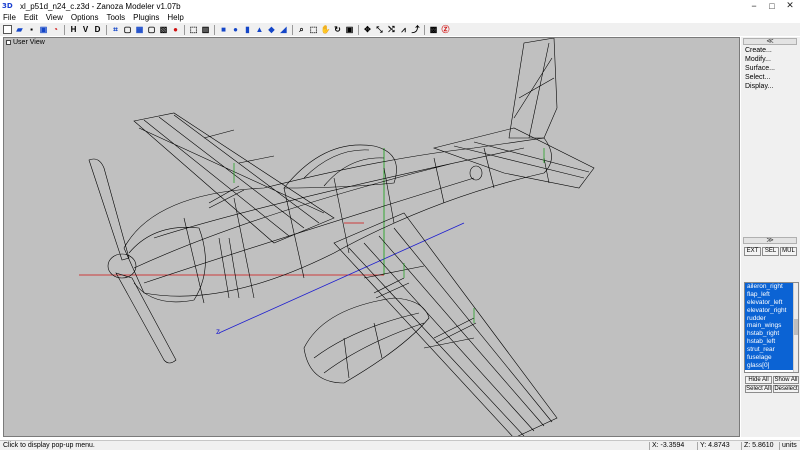 The height and width of the screenshot is (450, 800). Describe the element at coordinates (31, 29) in the screenshot. I see `save-icon: ▪` at that location.